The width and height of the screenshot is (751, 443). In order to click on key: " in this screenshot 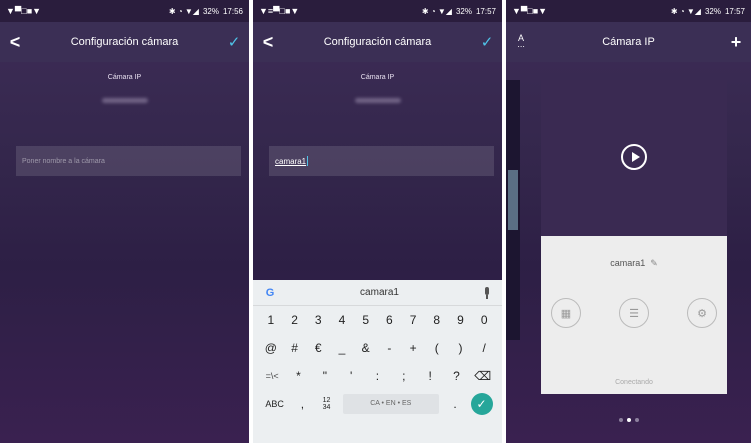, I will do `click(325, 376)`.